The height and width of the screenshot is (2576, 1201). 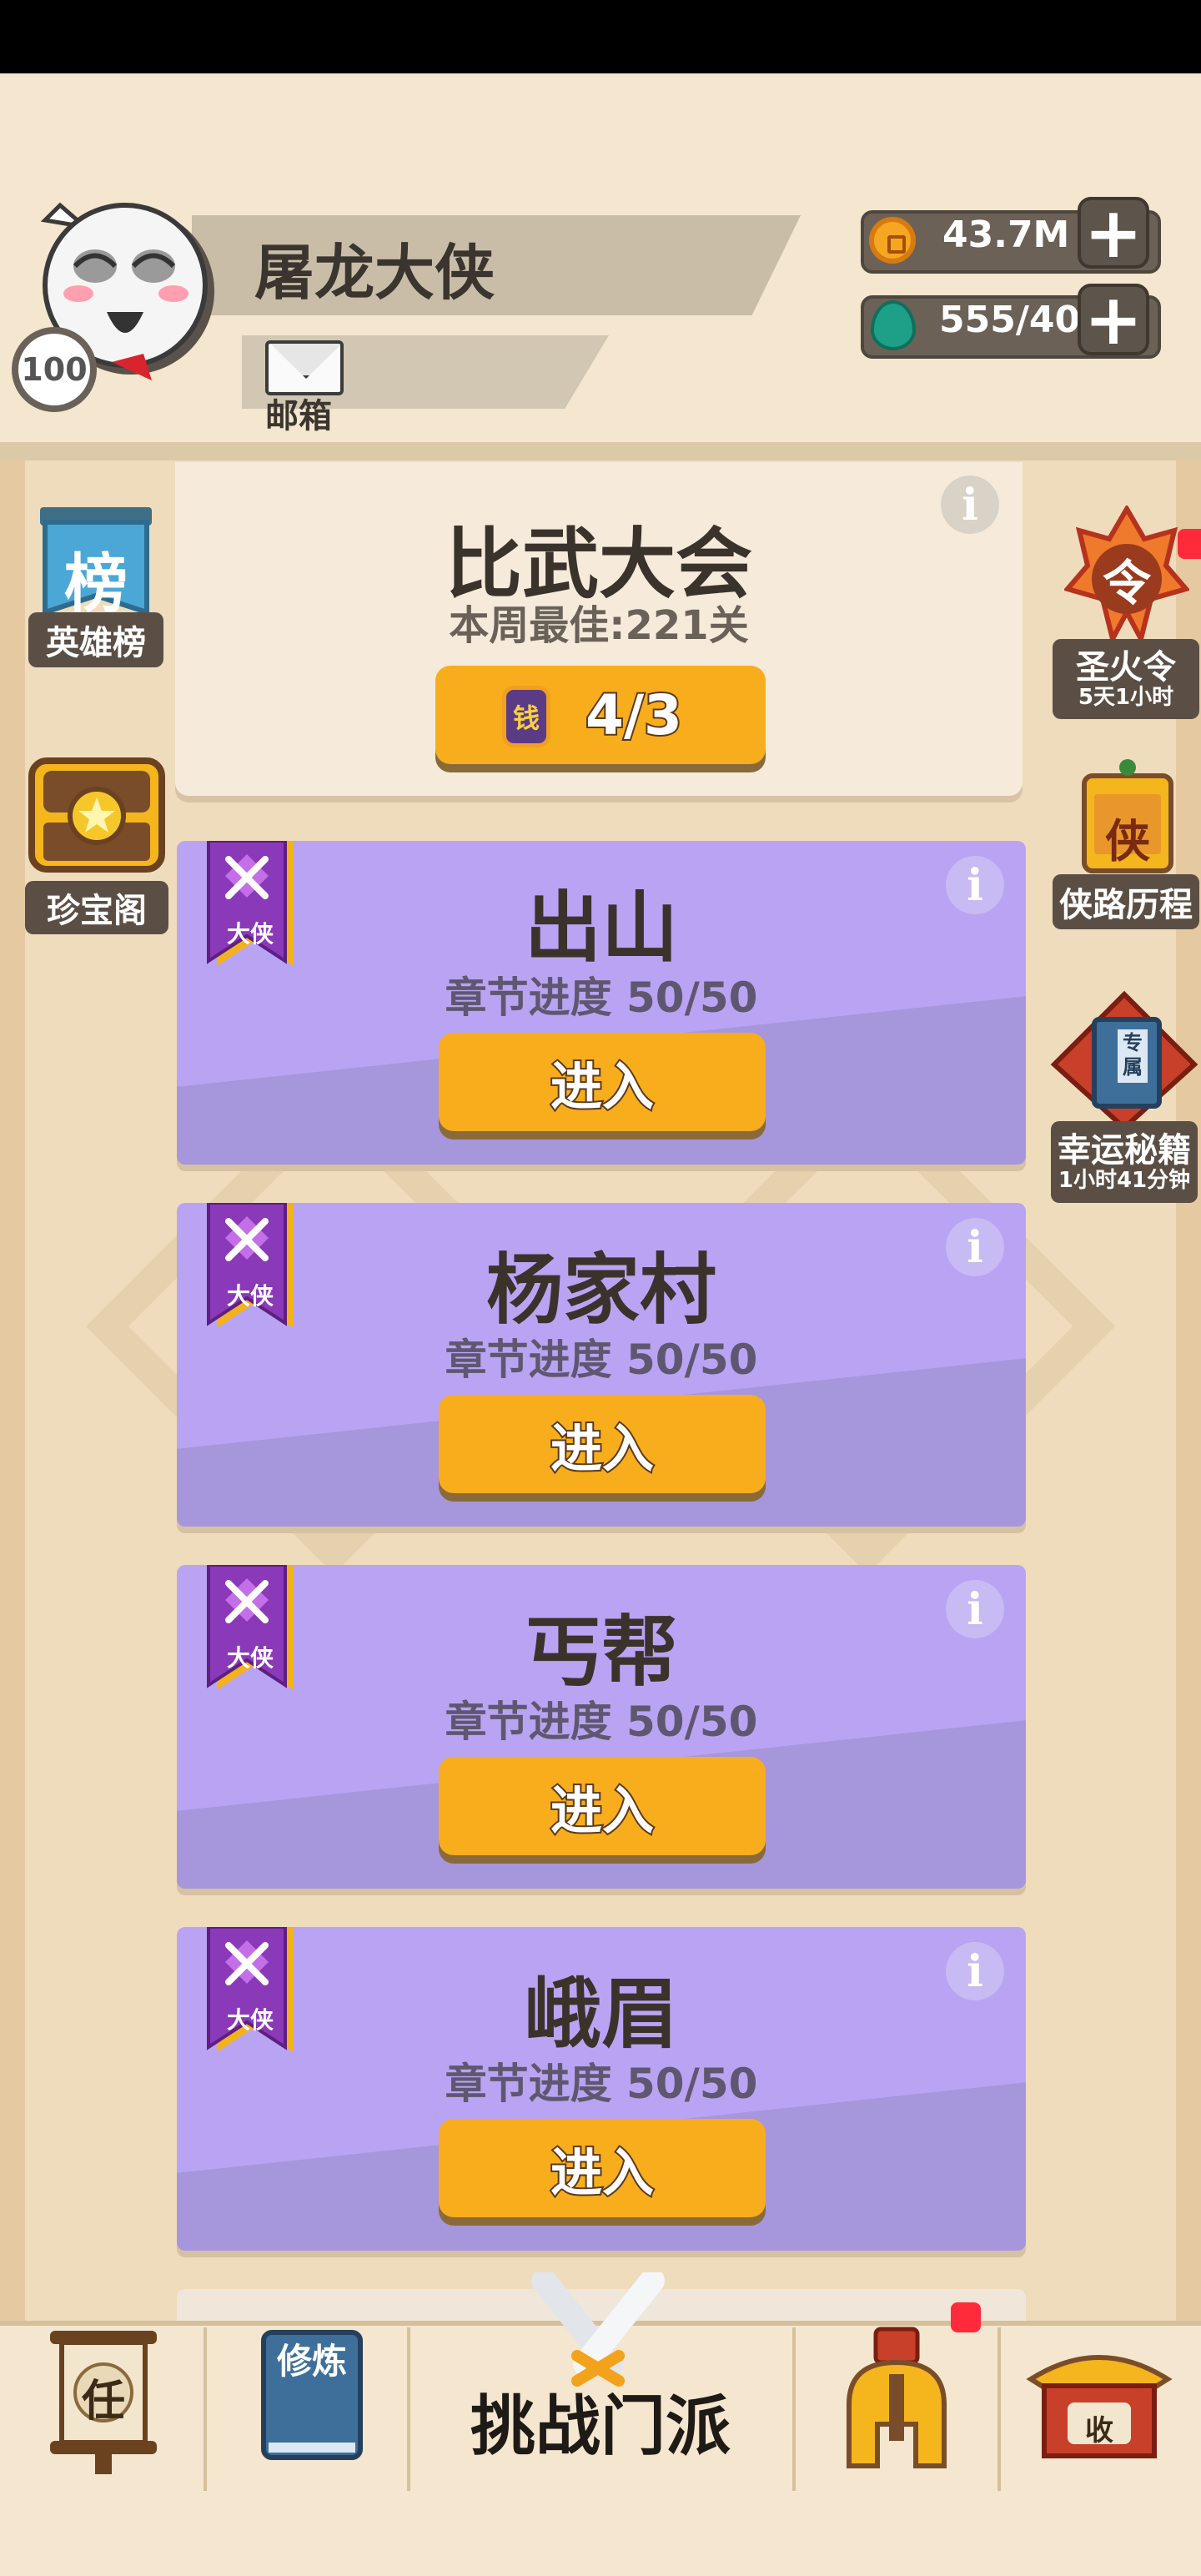 What do you see at coordinates (312, 2395) in the screenshot?
I see `nav-training-button: 修炼` at bounding box center [312, 2395].